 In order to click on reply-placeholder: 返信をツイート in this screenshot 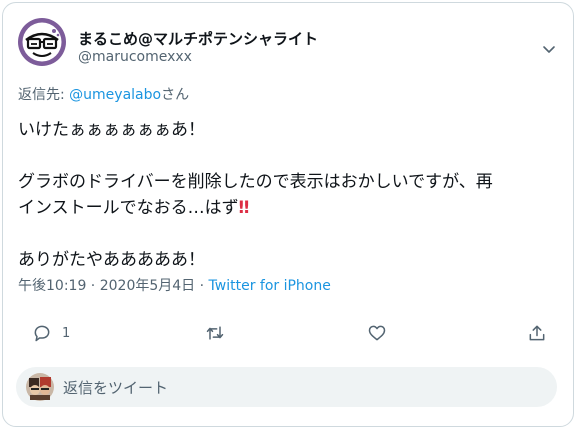, I will do `click(116, 388)`.